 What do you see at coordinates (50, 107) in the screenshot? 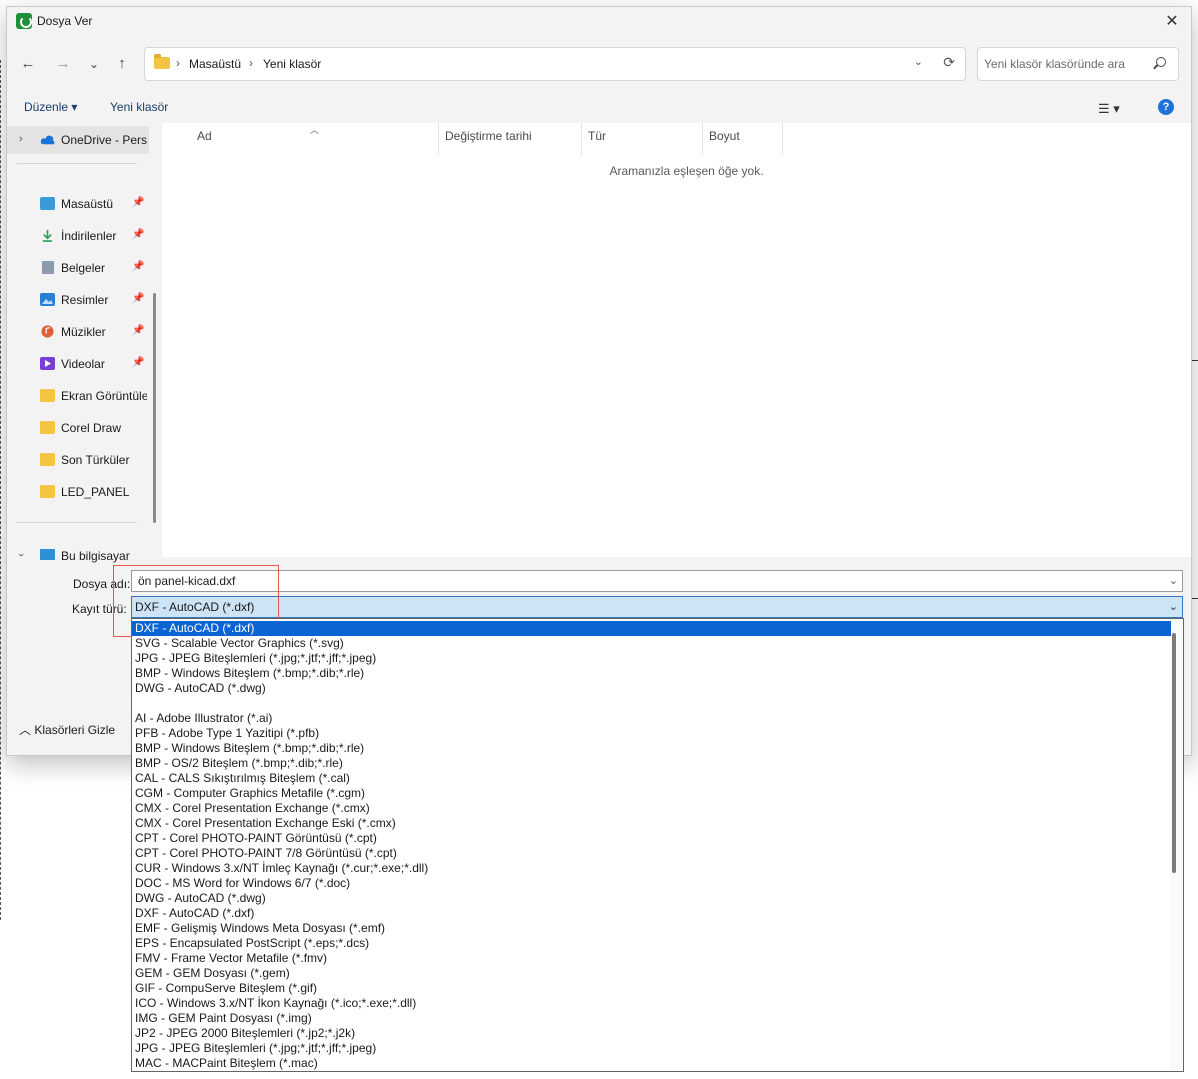
I see `organize-menu: Düzenle ▾` at bounding box center [50, 107].